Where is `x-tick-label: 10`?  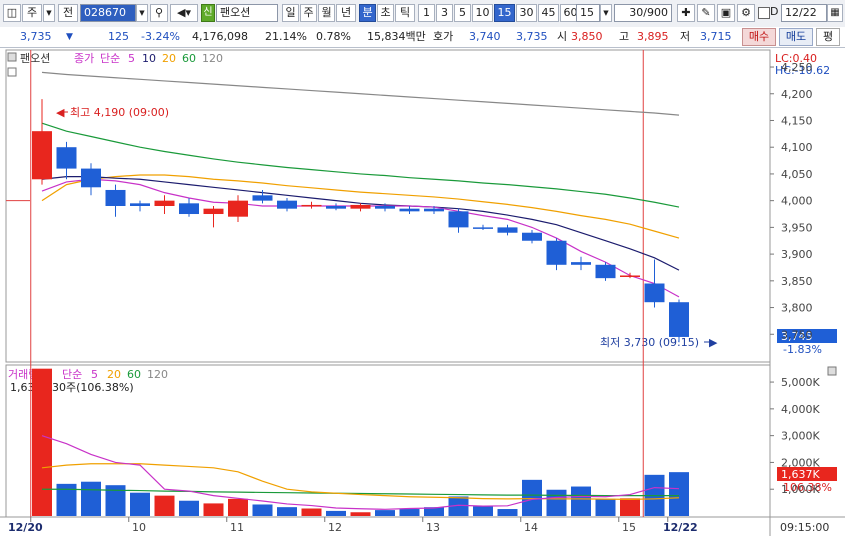 x-tick-label: 10 is located at coordinates (139, 527).